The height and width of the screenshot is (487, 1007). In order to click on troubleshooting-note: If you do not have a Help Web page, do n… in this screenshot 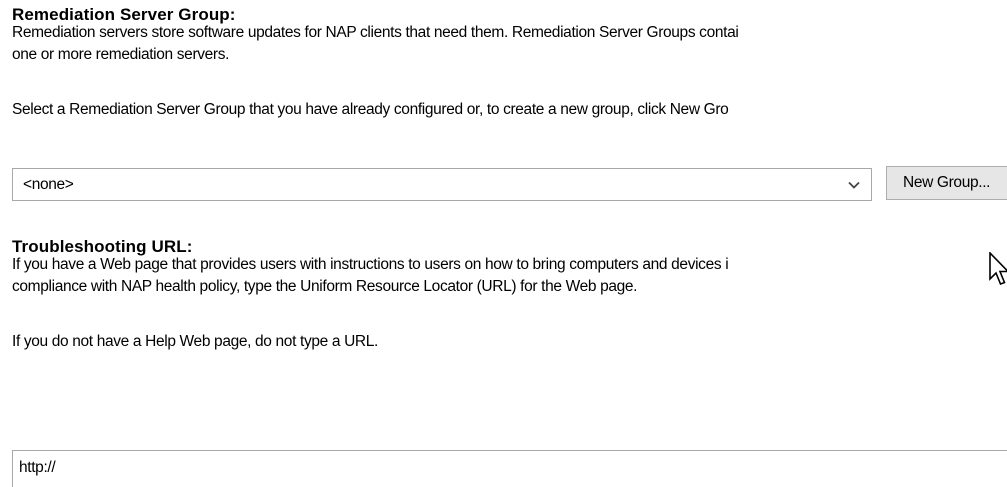, I will do `click(195, 341)`.